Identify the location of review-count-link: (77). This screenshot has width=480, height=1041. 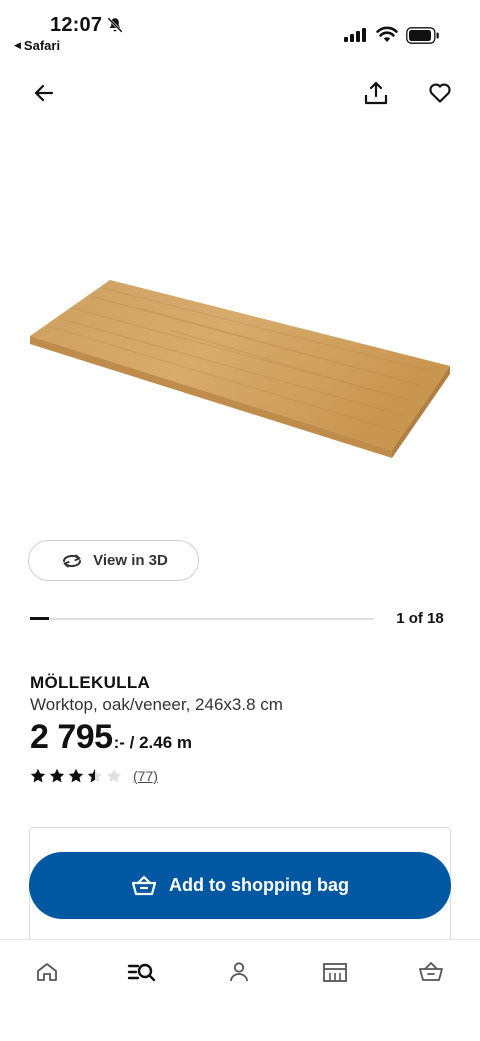
(145, 776).